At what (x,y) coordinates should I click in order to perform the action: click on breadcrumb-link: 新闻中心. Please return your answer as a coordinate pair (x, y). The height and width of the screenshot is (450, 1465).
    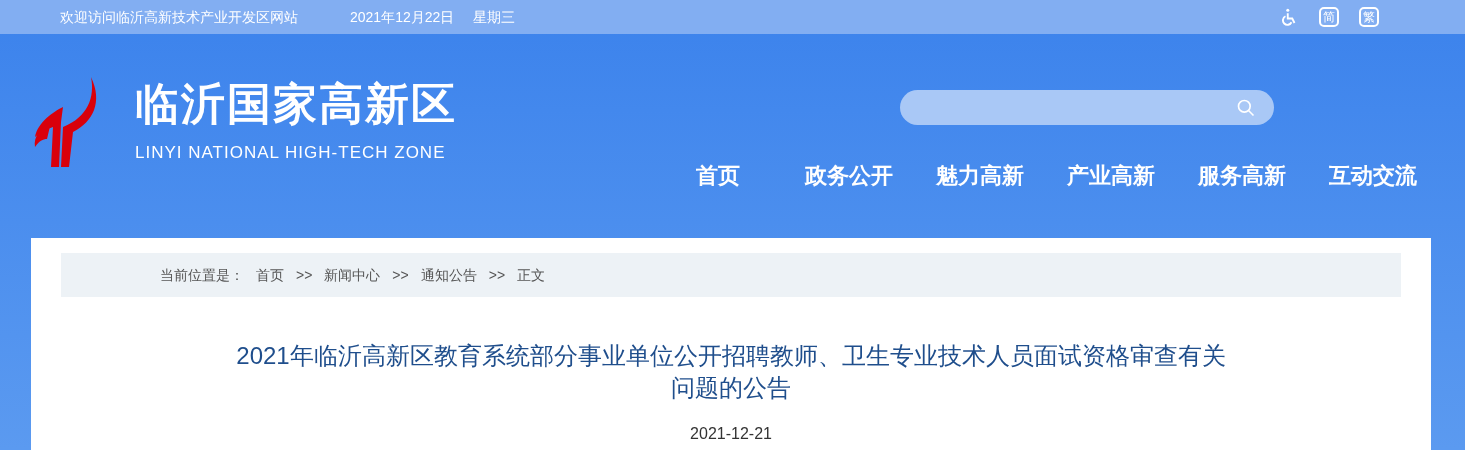
    Looking at the image, I should click on (352, 275).